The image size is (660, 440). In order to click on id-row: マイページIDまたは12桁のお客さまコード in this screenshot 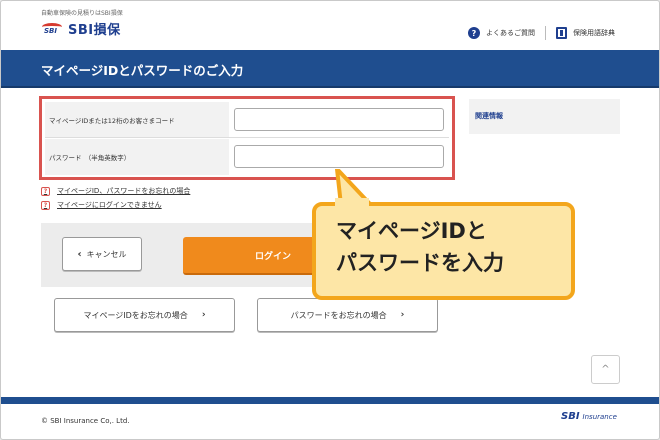, I will do `click(247, 120)`.